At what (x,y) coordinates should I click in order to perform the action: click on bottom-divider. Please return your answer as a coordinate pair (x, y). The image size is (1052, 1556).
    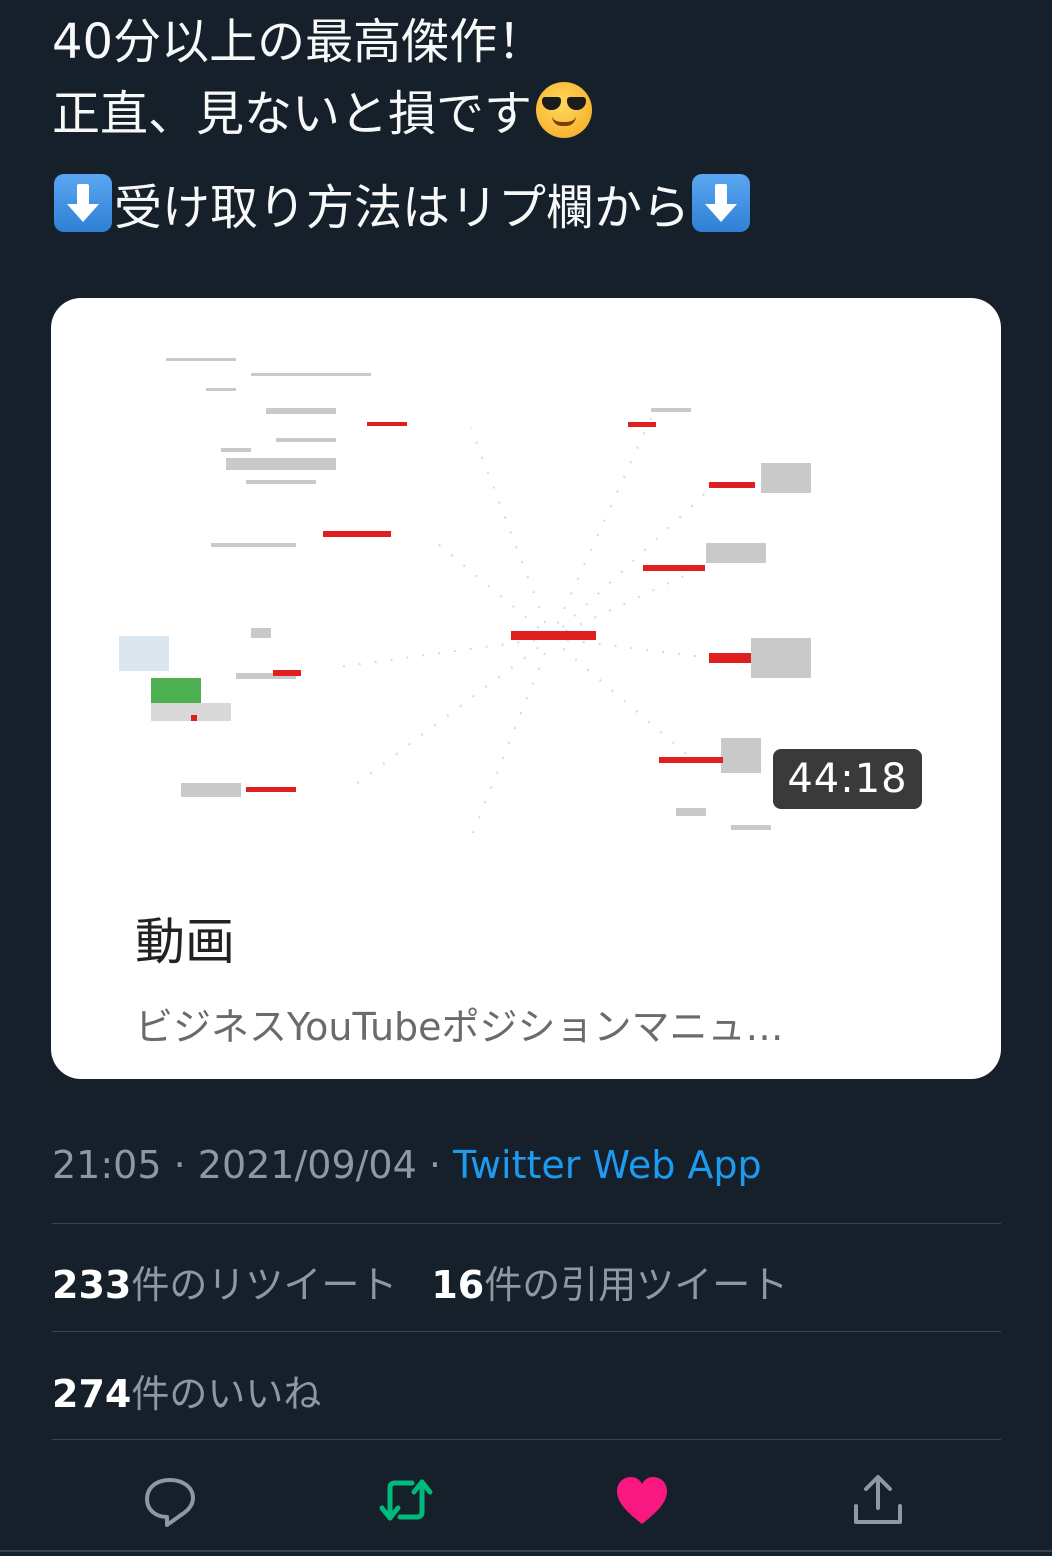
    Looking at the image, I should click on (526, 1551).